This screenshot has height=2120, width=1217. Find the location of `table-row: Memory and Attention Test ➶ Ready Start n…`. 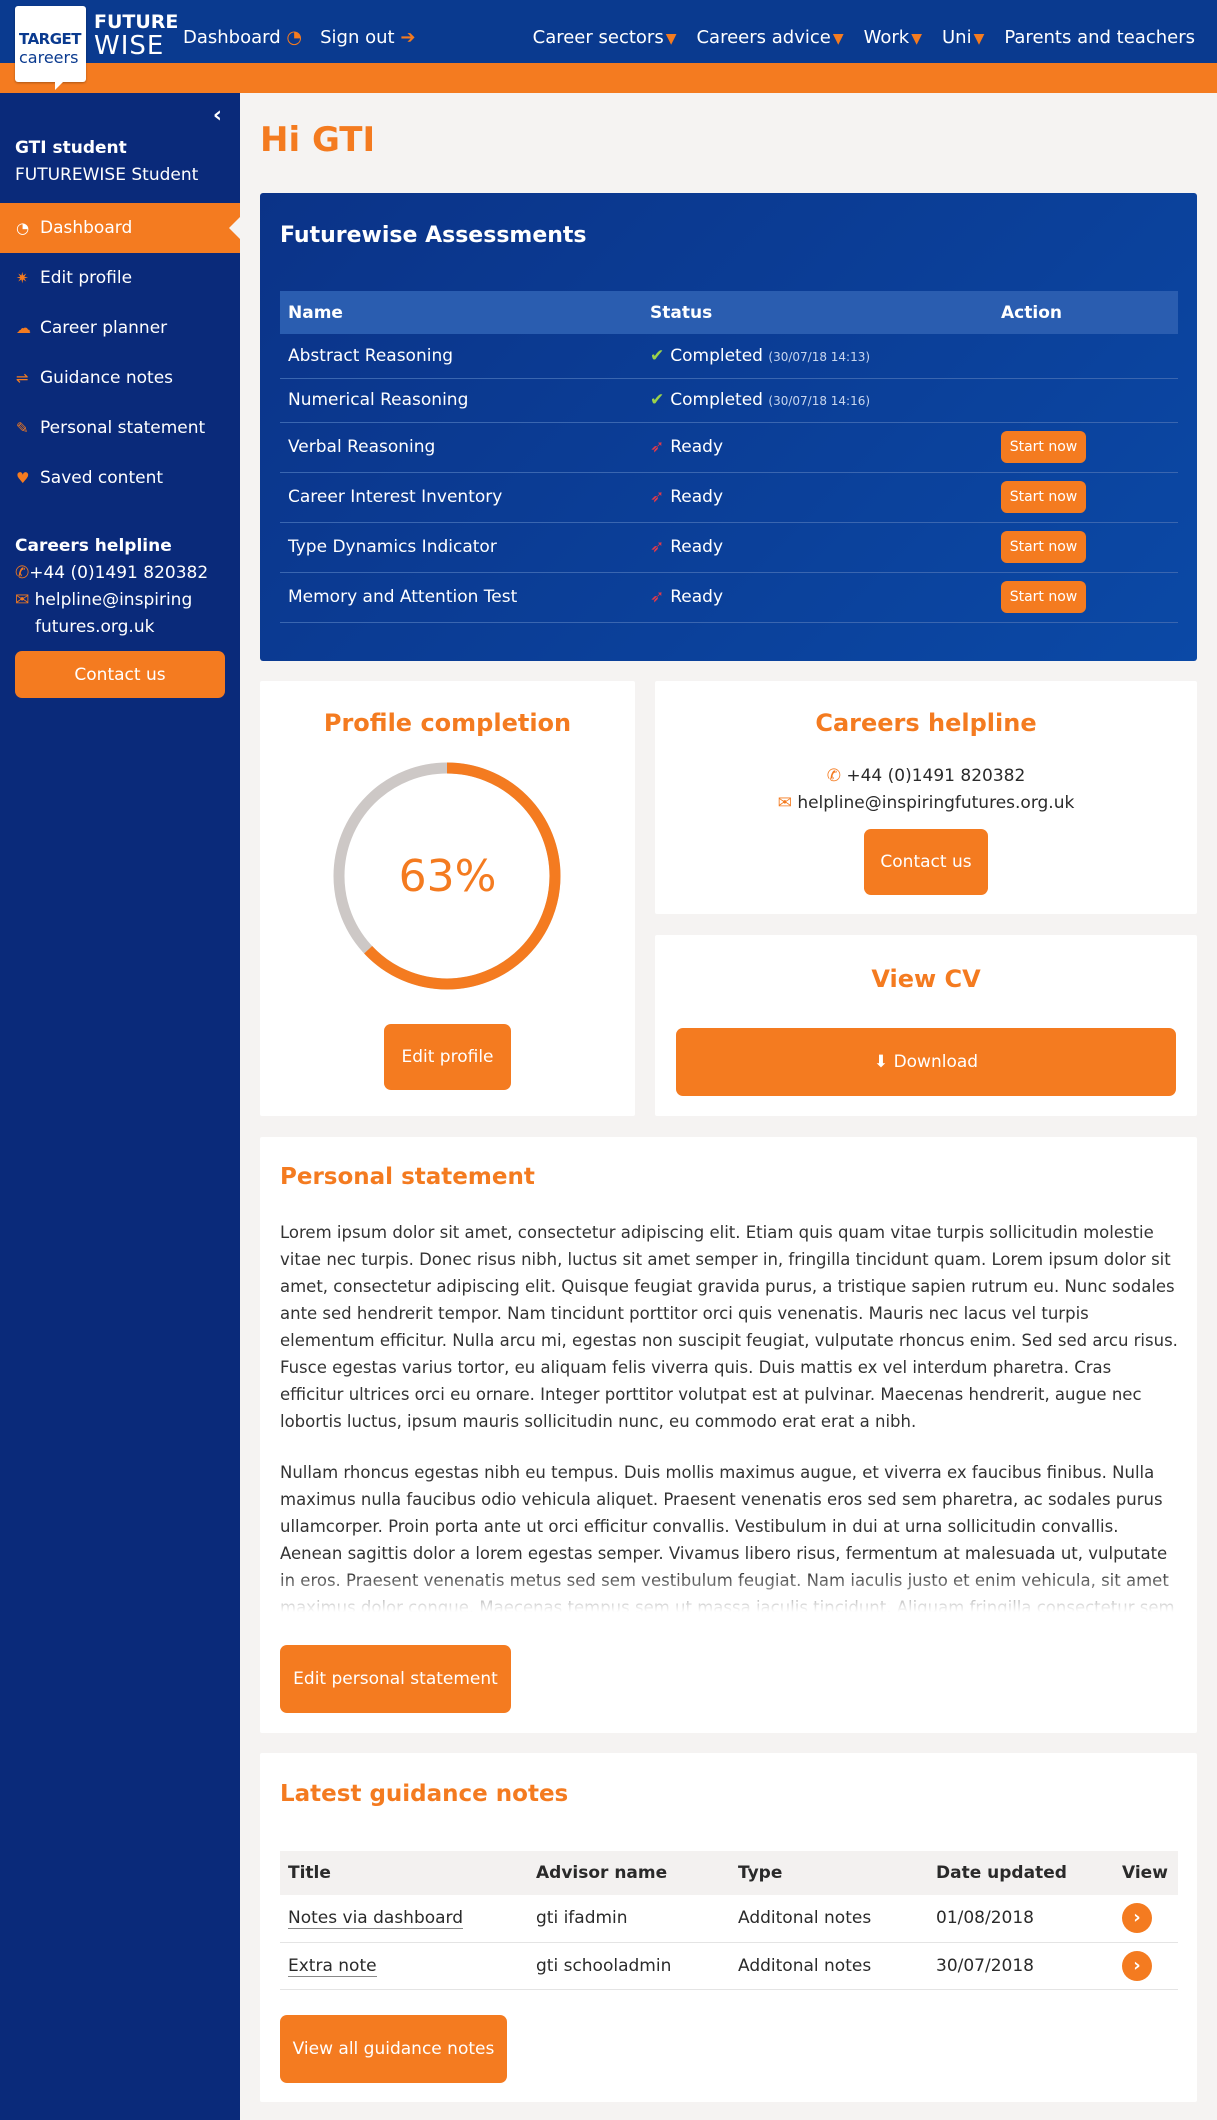

table-row: Memory and Attention Test ➶ Ready Start n… is located at coordinates (729, 597).